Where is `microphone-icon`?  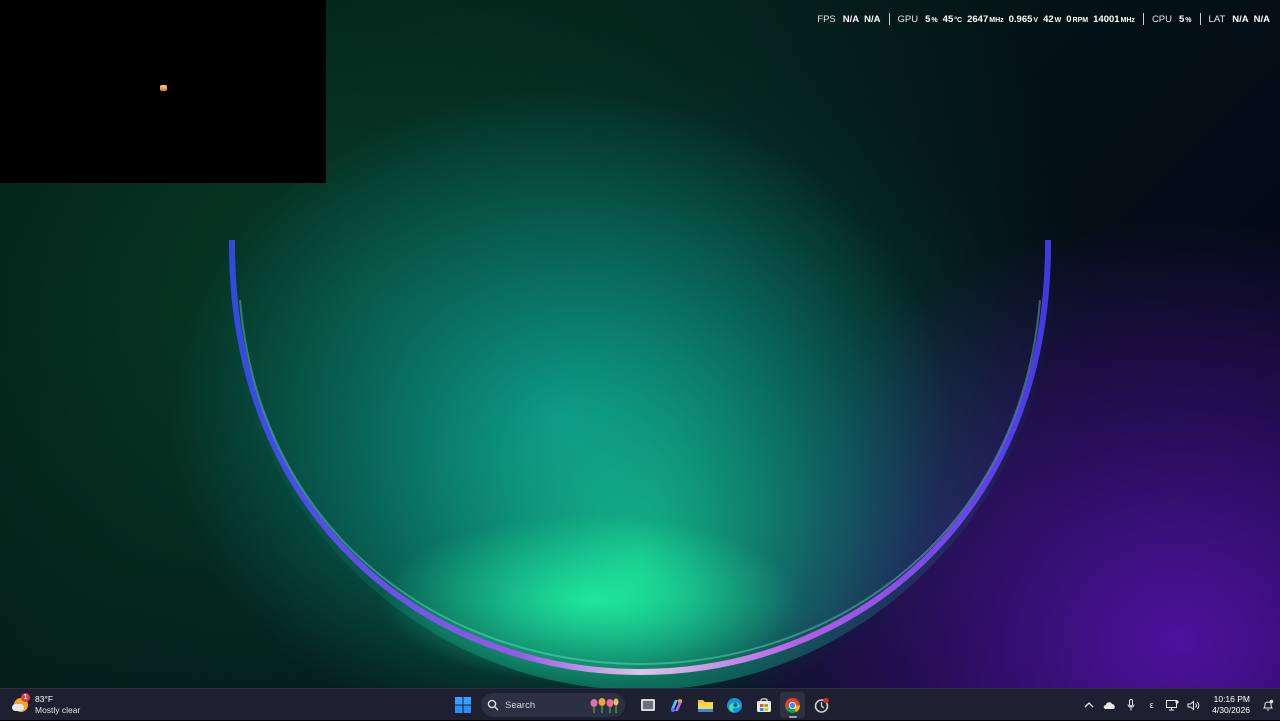 microphone-icon is located at coordinates (1131, 705).